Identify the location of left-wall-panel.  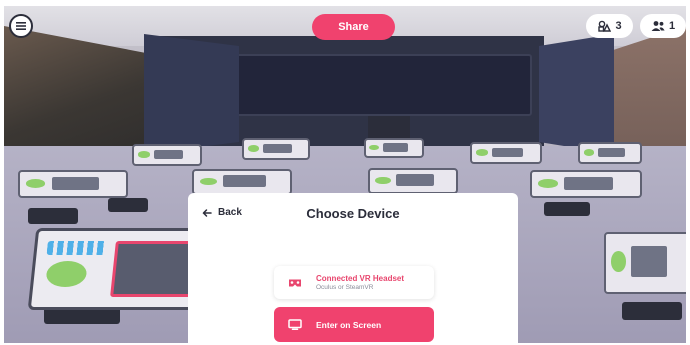
(191, 94).